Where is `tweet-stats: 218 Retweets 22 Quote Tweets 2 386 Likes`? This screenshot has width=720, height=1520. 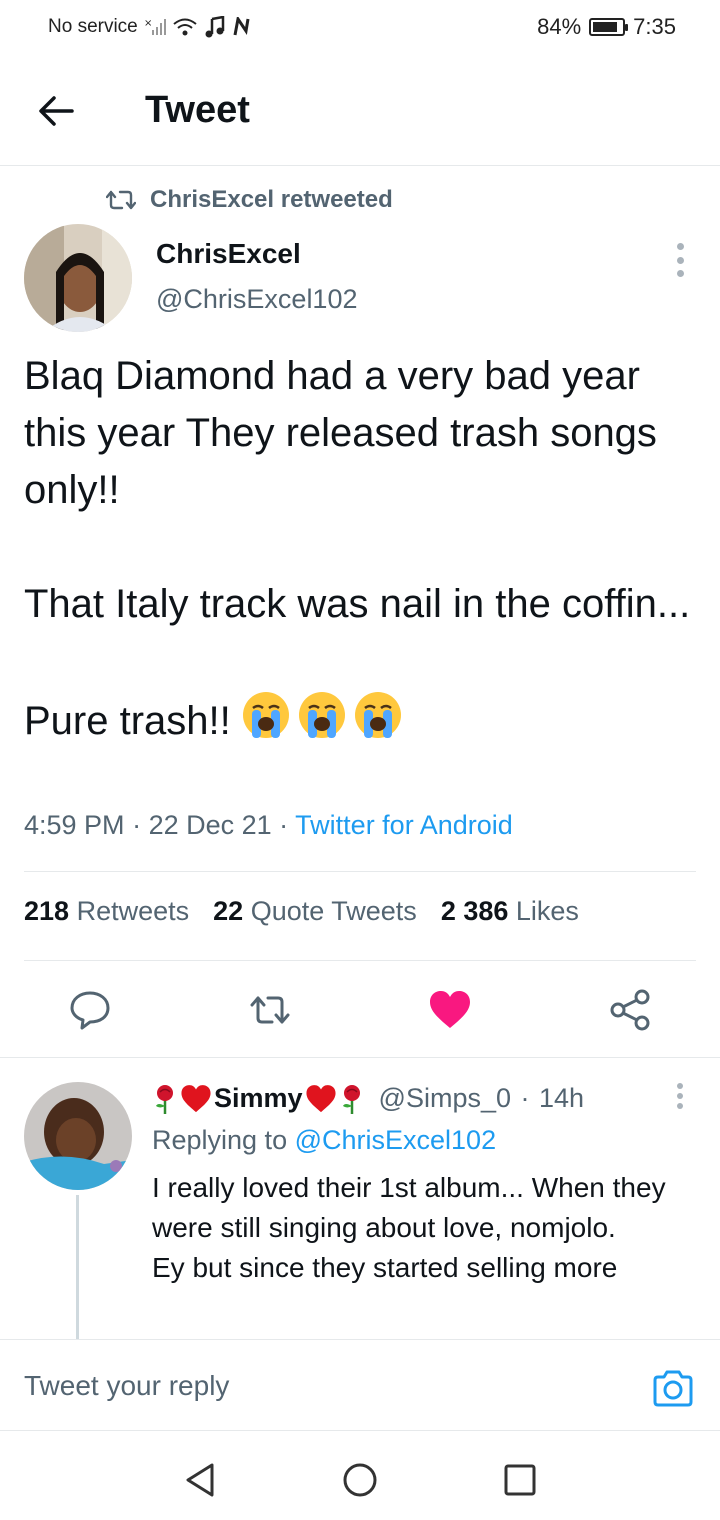 tweet-stats: 218 Retweets 22 Quote Tweets 2 386 Likes is located at coordinates (301, 911).